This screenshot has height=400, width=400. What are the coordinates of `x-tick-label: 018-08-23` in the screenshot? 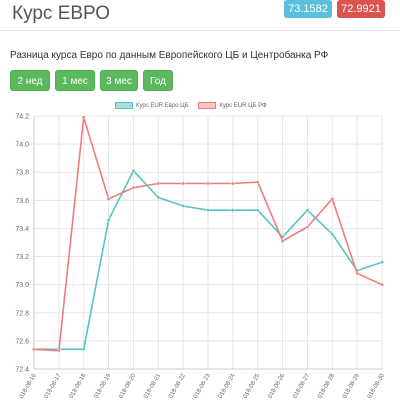 It's located at (202, 385).